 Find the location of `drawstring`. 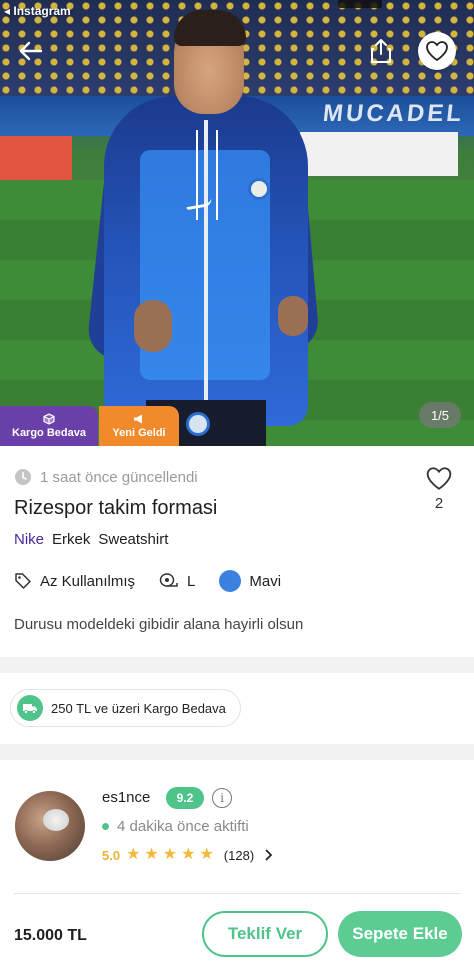

drawstring is located at coordinates (217, 175).